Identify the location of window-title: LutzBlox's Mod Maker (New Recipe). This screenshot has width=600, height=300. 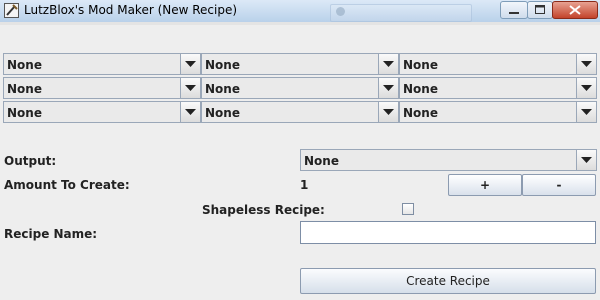
(131, 10).